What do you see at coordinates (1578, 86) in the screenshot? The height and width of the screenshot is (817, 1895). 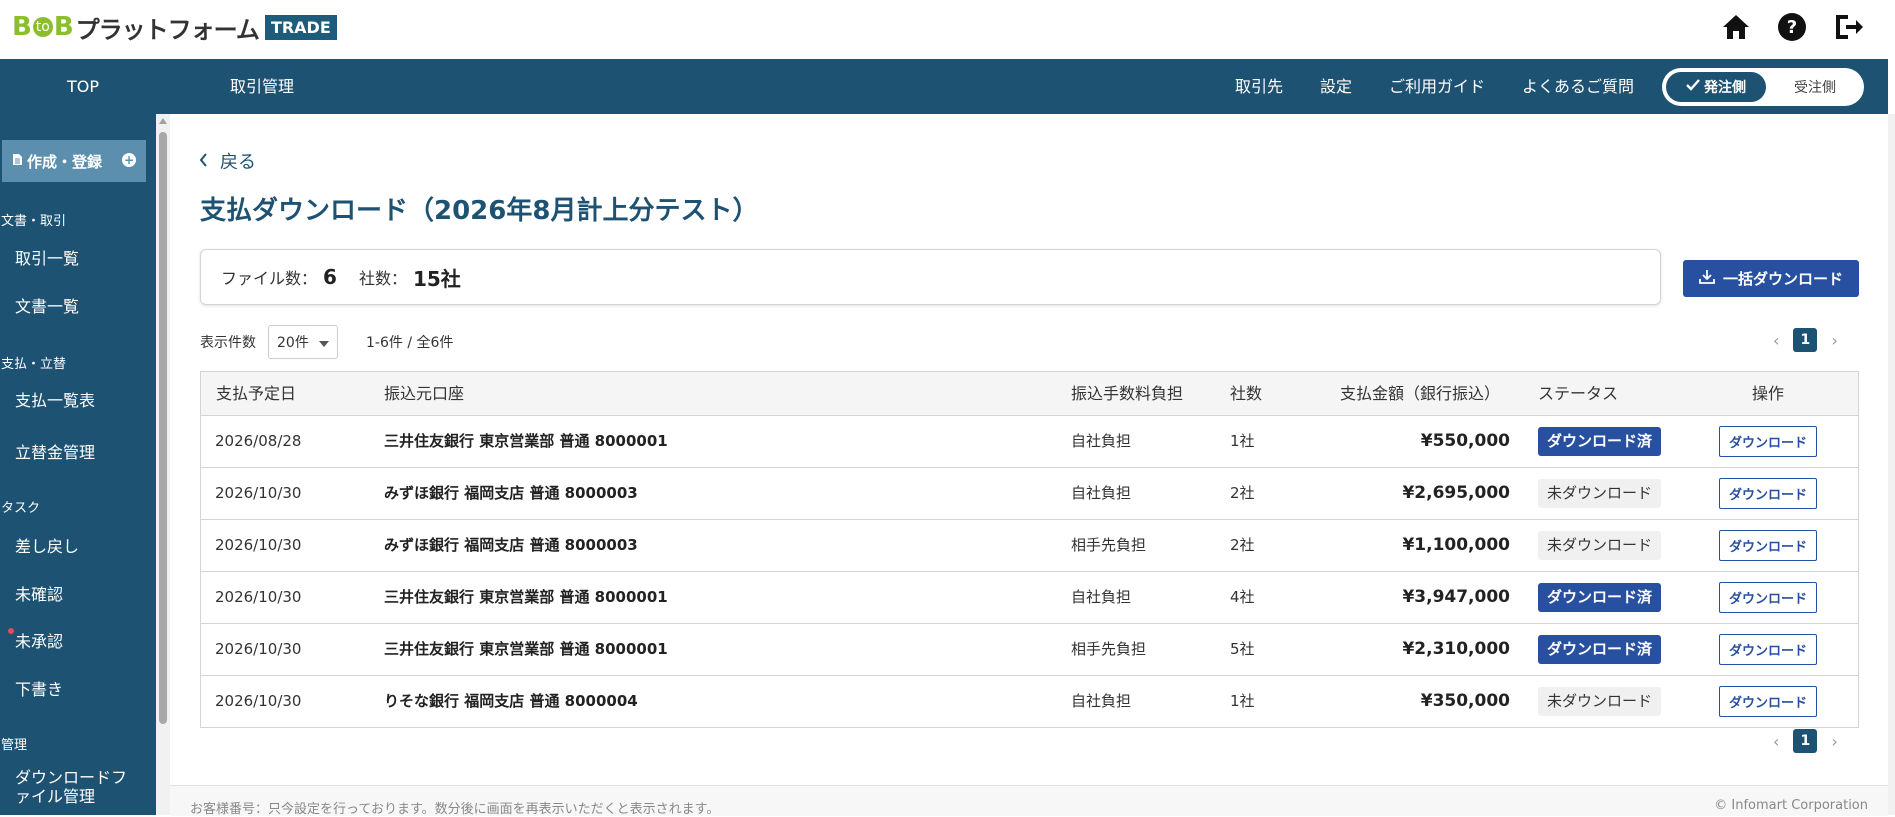 I see `nav-faq: よくあるご質問` at bounding box center [1578, 86].